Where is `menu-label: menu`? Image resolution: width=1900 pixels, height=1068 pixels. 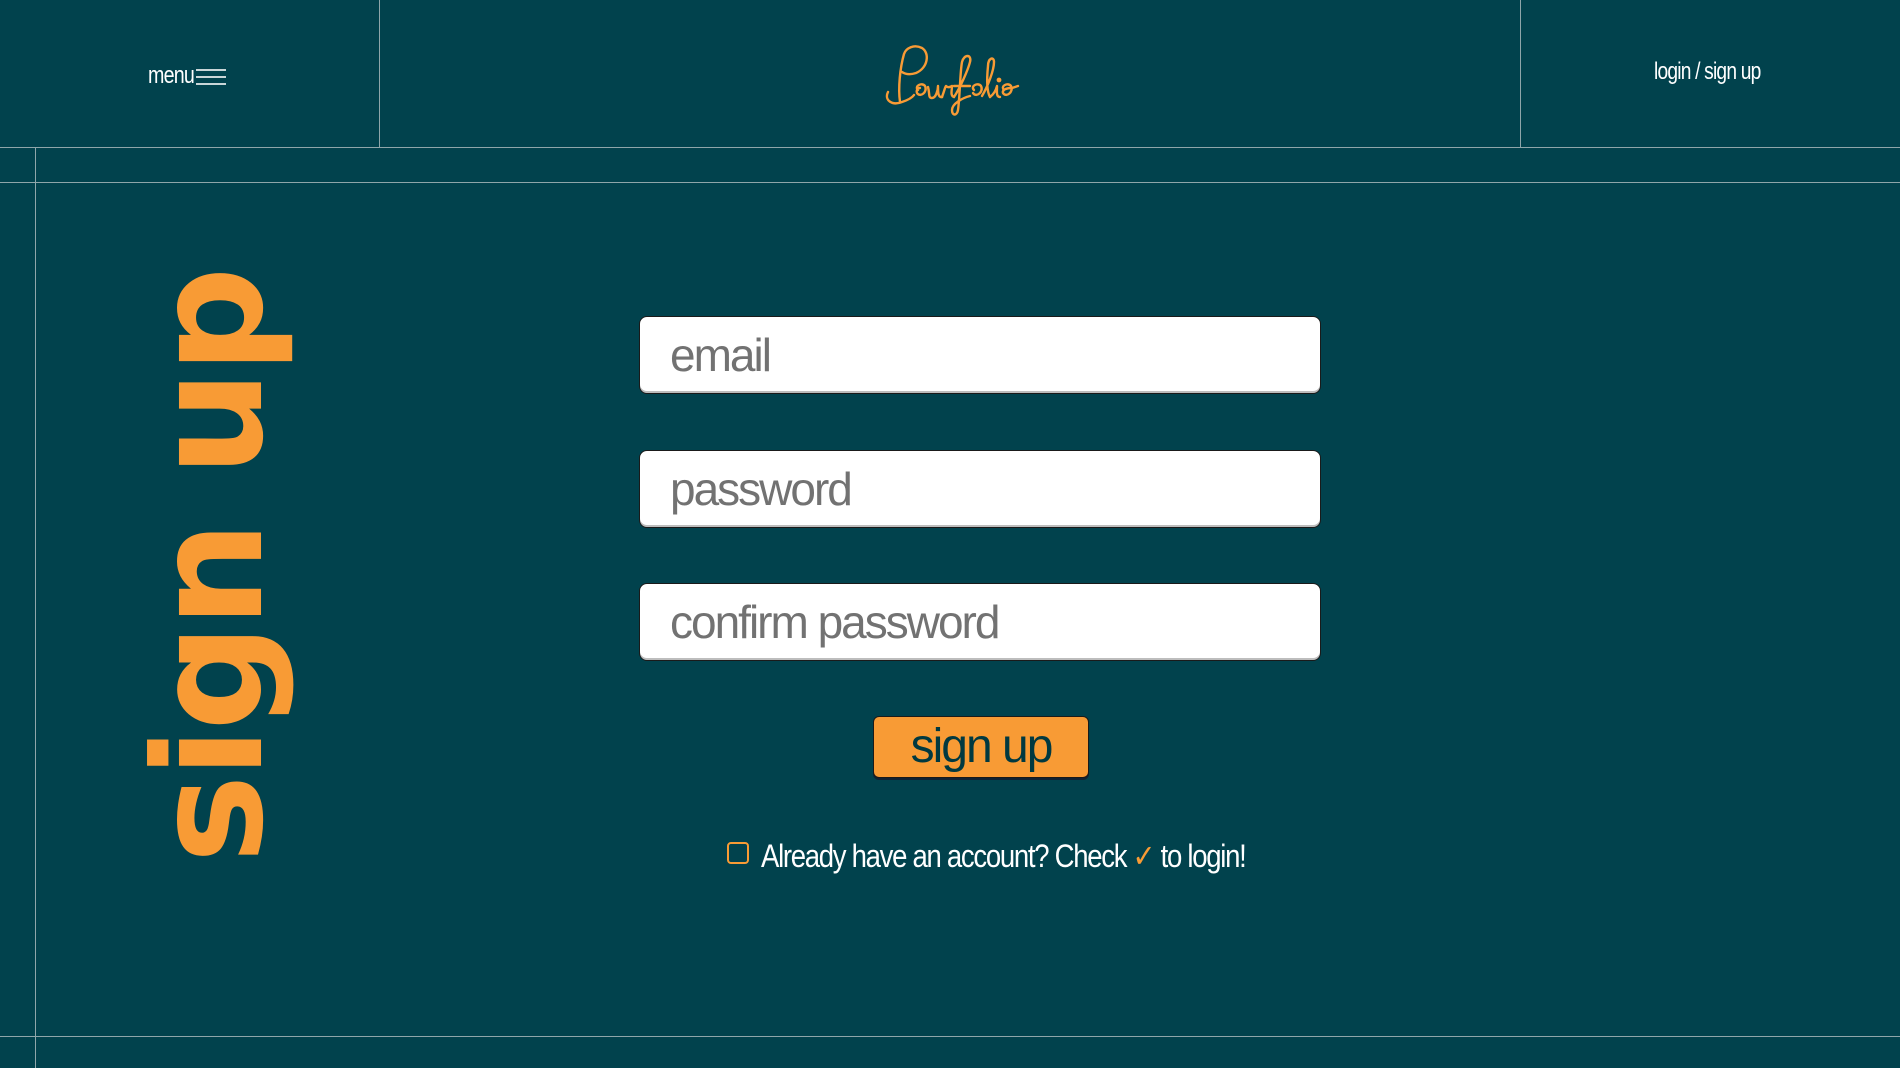 menu-label: menu is located at coordinates (171, 75).